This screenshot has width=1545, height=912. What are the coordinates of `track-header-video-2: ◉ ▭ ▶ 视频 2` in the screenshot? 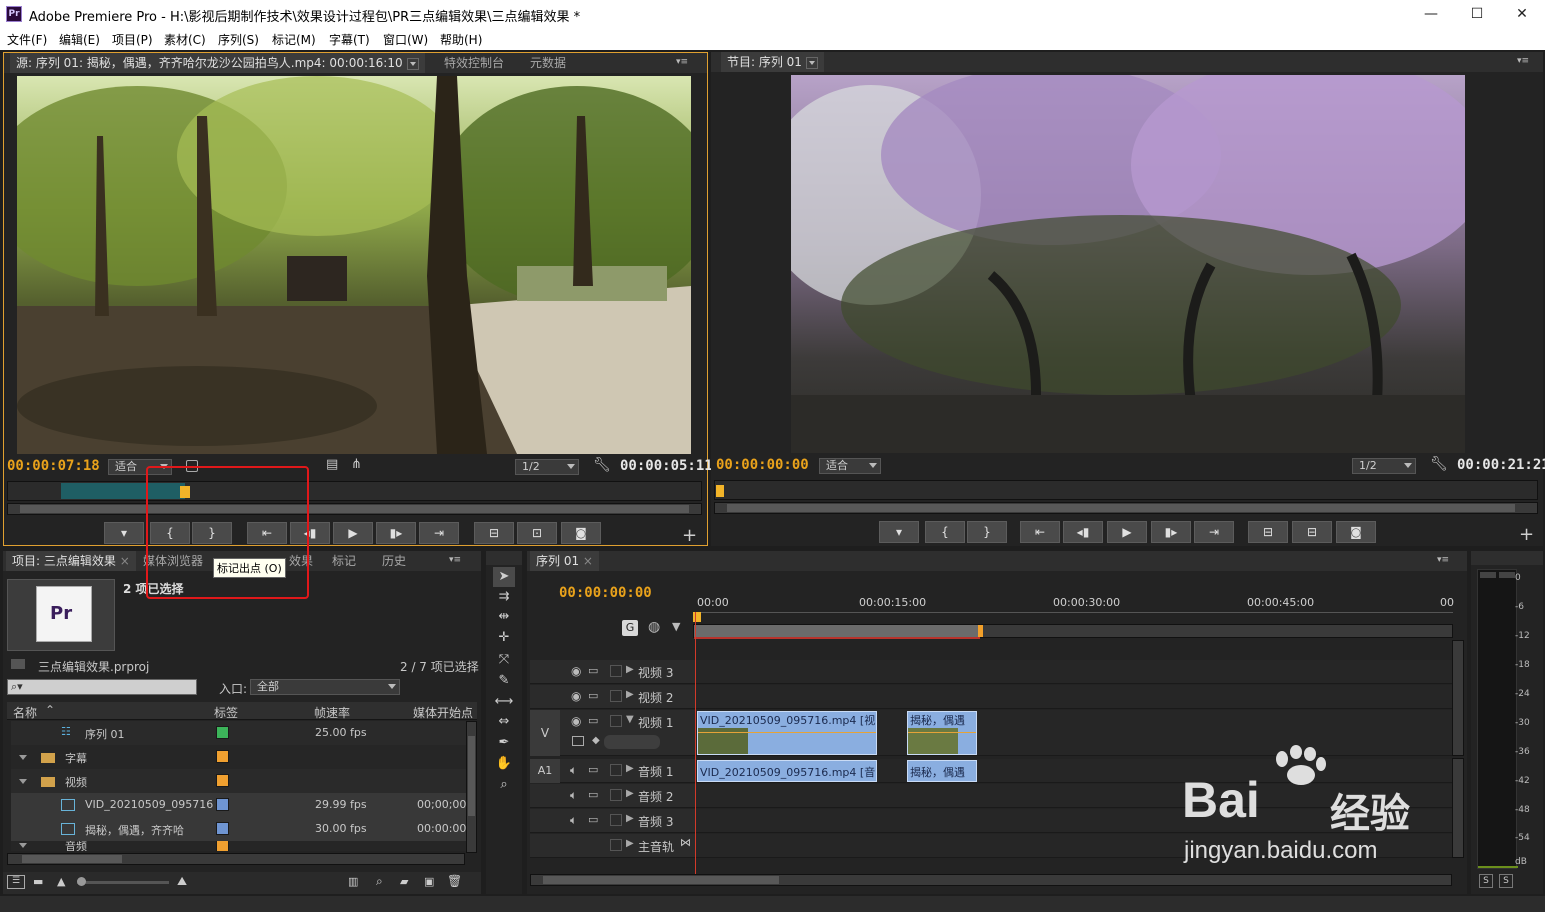 It's located at (612, 697).